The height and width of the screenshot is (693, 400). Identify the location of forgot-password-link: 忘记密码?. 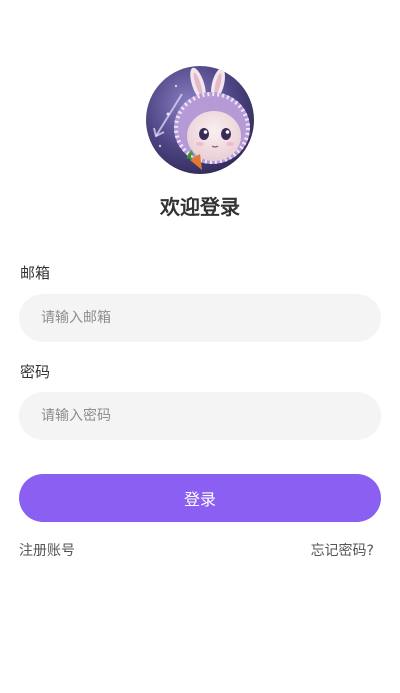
(342, 551).